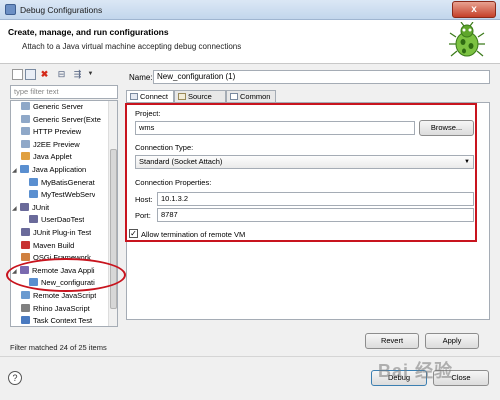 The width and height of the screenshot is (500, 400). I want to click on tab-common-label: Common, so click(255, 96).